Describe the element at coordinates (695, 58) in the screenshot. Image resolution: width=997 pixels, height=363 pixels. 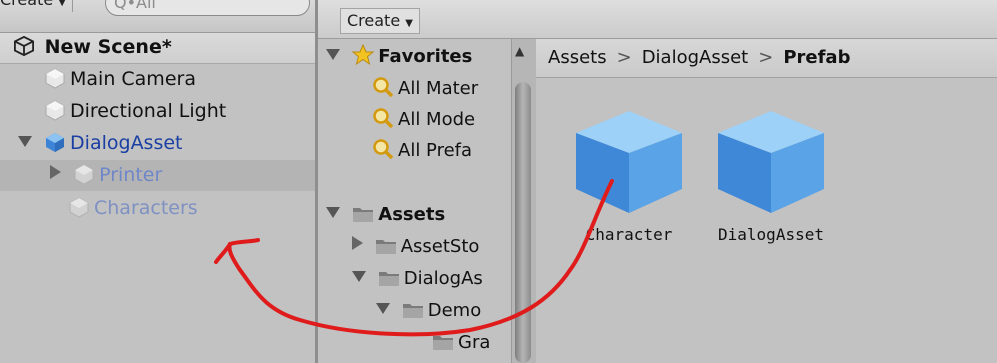
I see `breadcrumb-item: DialogAsset` at that location.